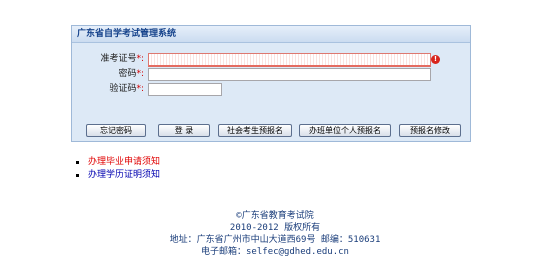 The image size is (550, 260). What do you see at coordinates (275, 228) in the screenshot?
I see `footer-copyright: 2010-2012 版权所有` at bounding box center [275, 228].